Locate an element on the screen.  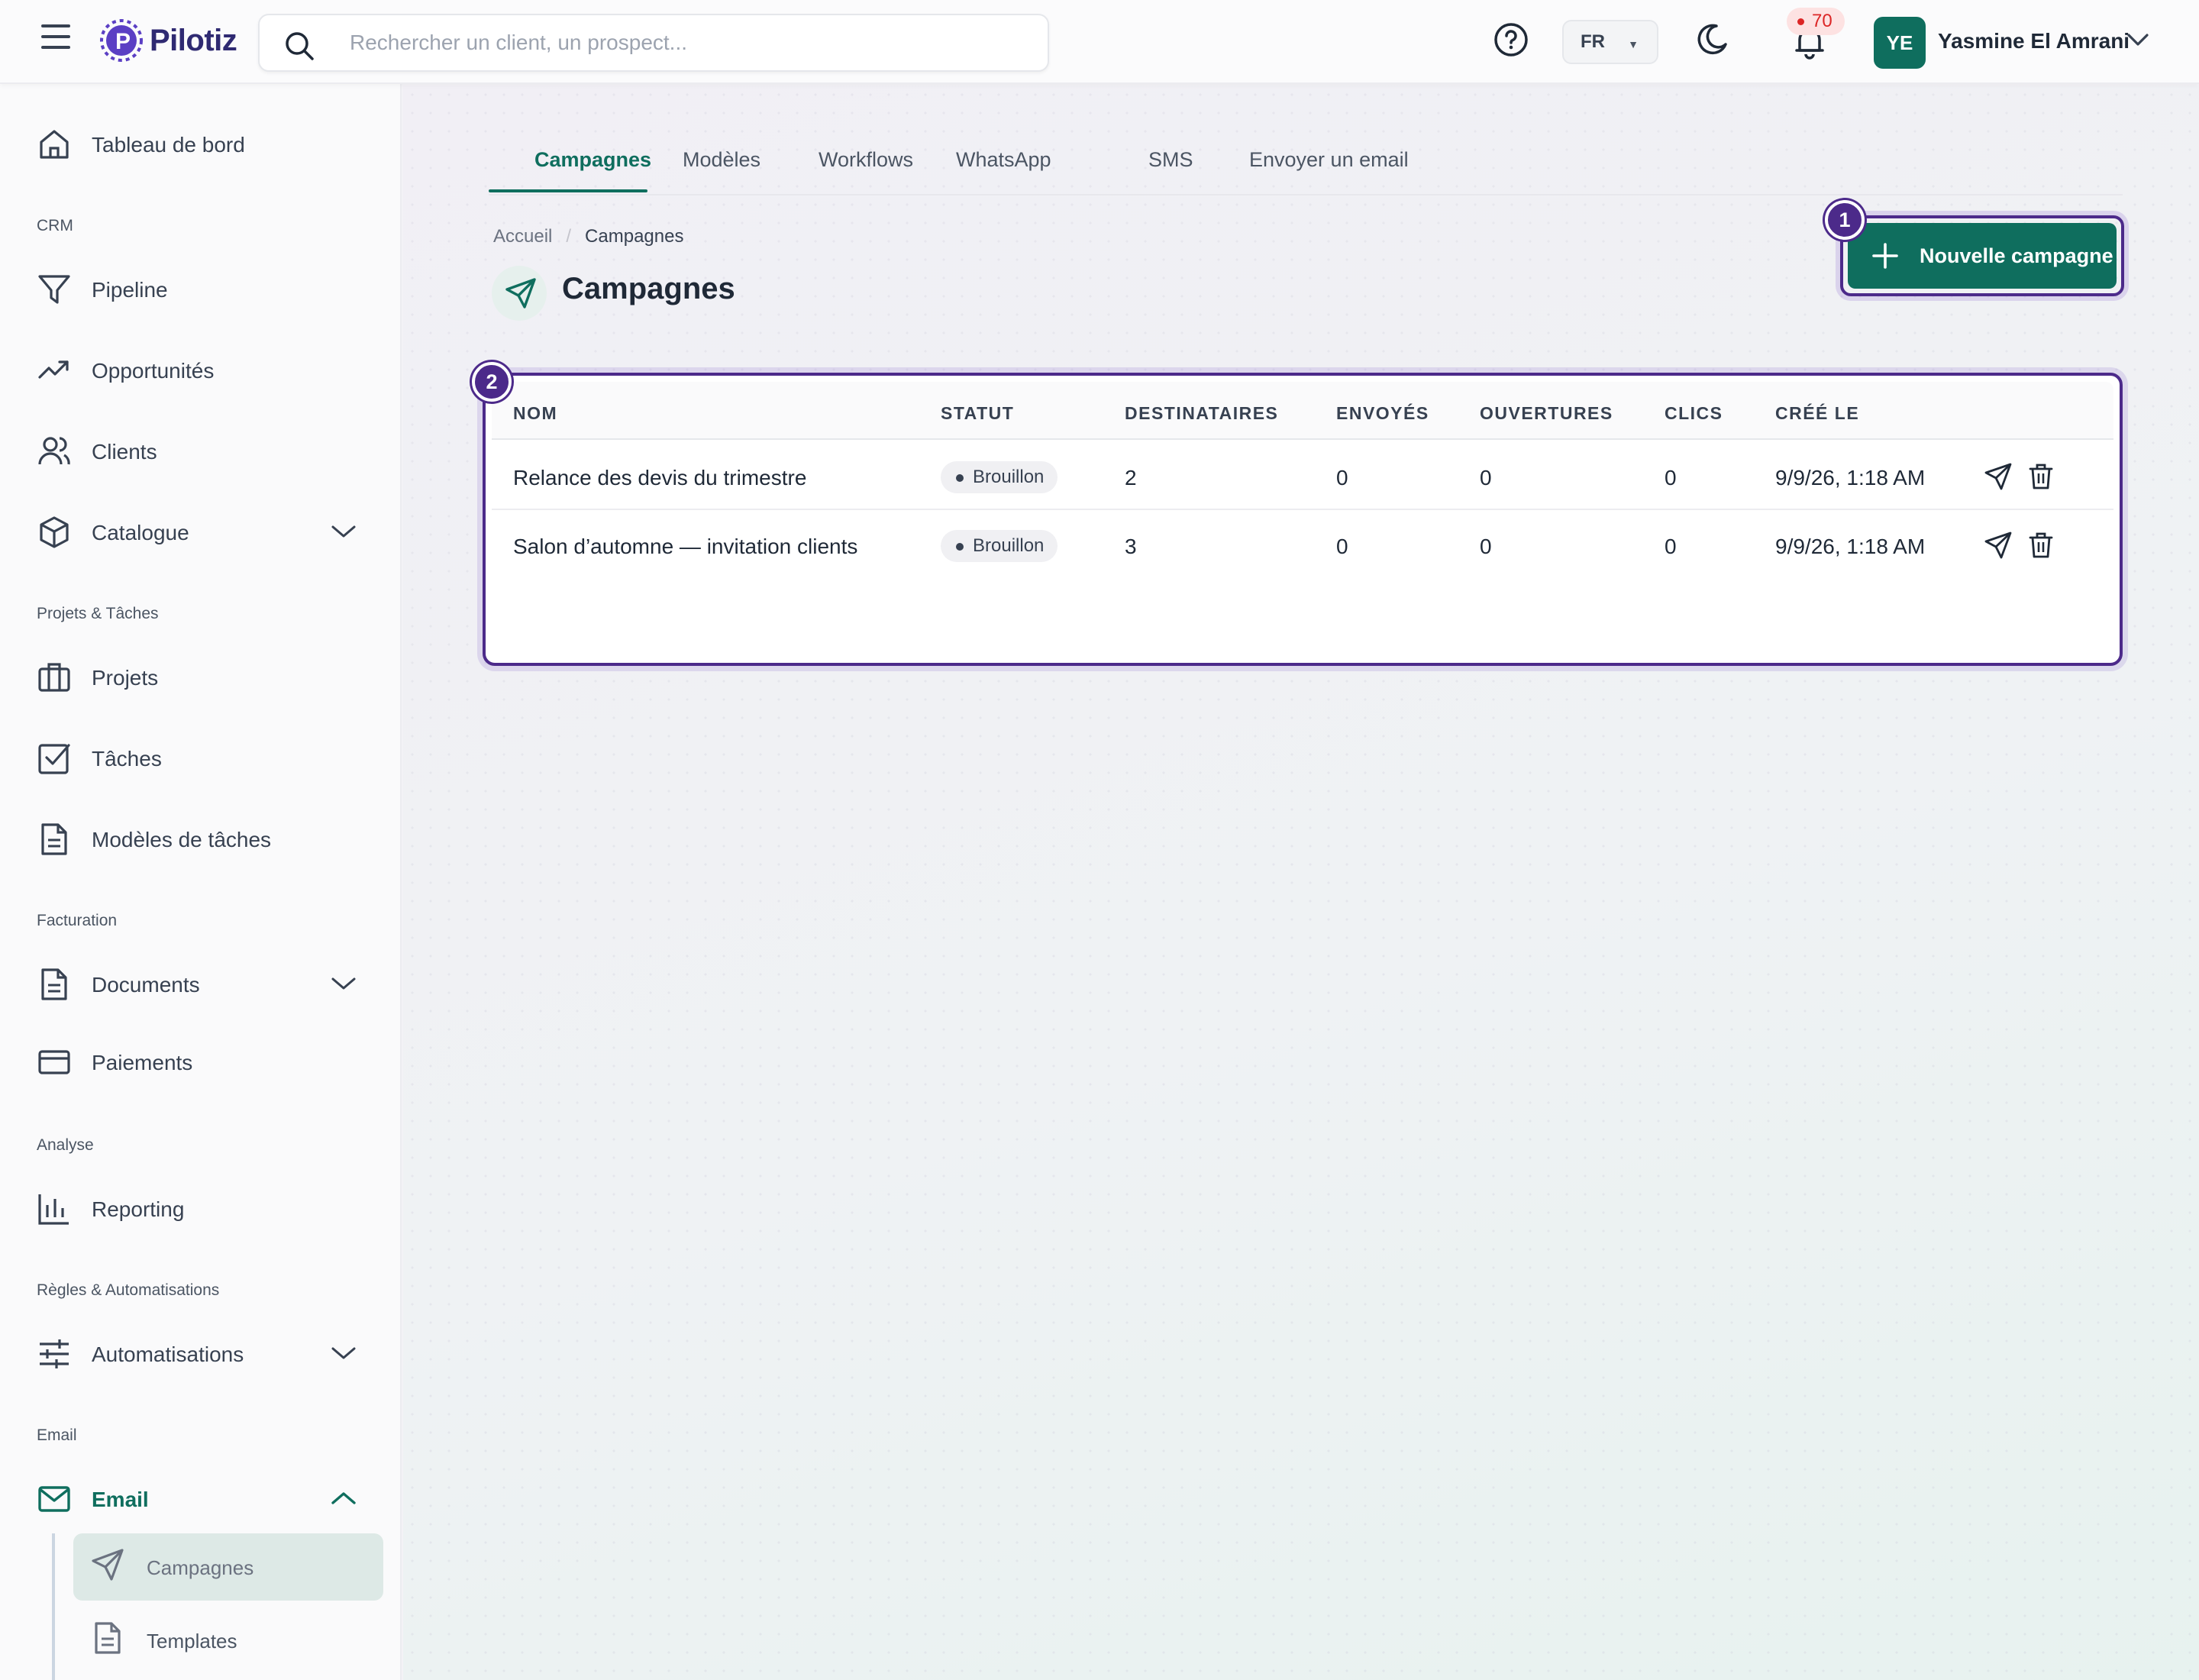
chevron-up-icon is located at coordinates (344, 1498).